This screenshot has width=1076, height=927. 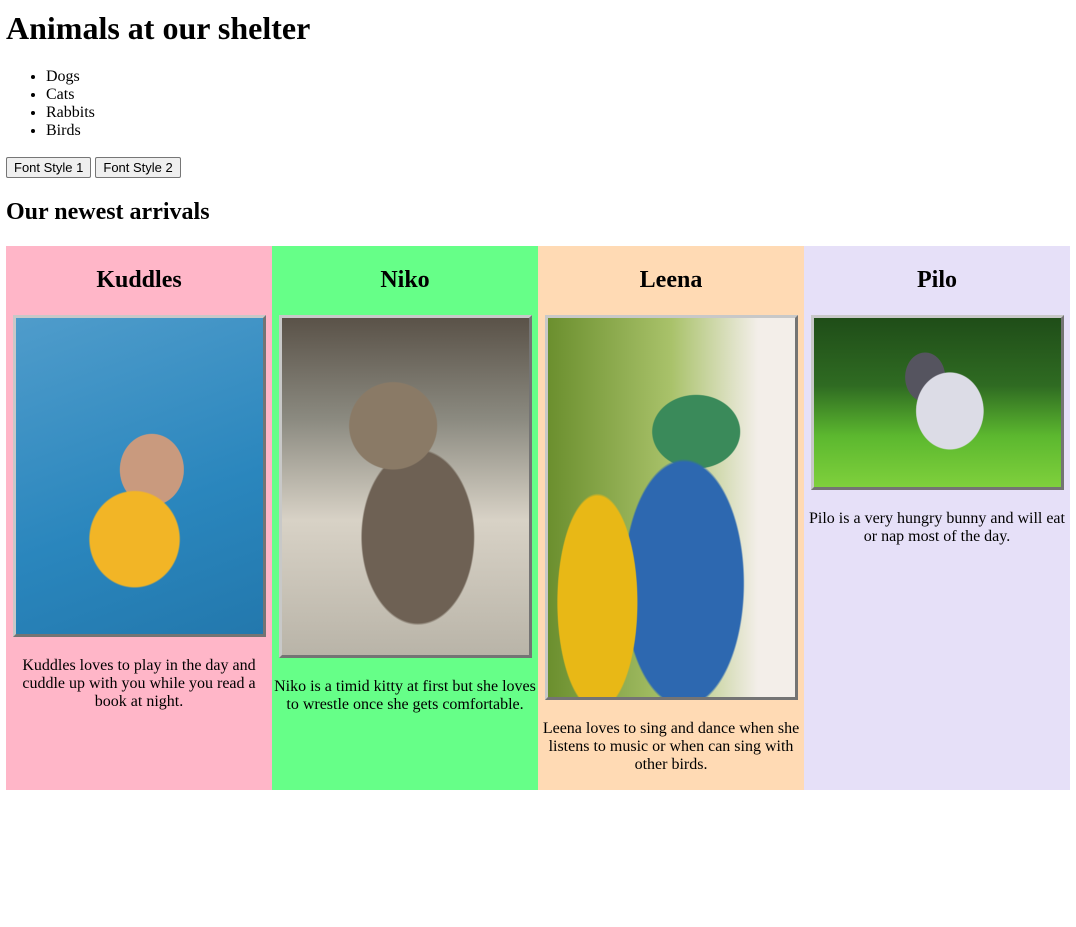 What do you see at coordinates (139, 280) in the screenshot?
I see `animal-name: Kuddles` at bounding box center [139, 280].